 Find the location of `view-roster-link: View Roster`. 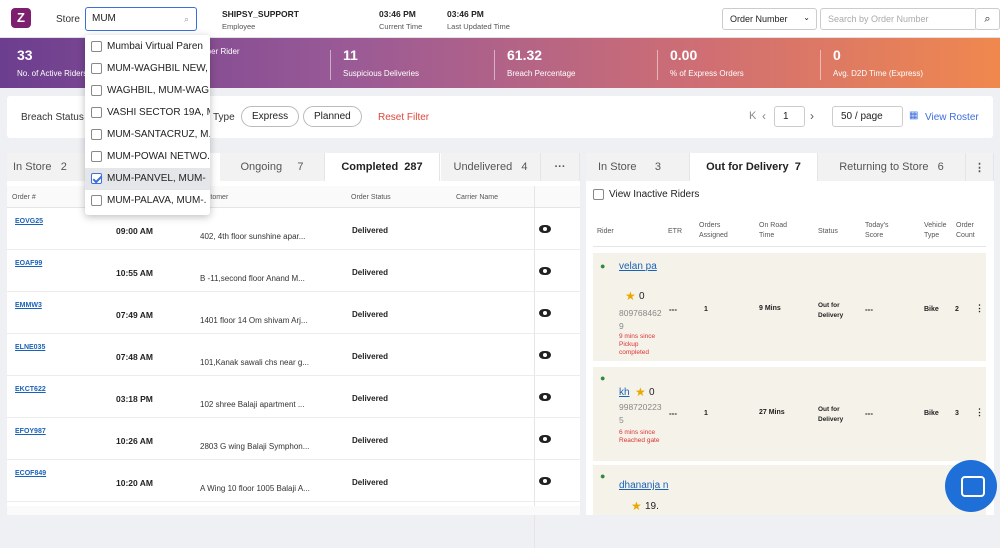

view-roster-link: View Roster is located at coordinates (952, 117).